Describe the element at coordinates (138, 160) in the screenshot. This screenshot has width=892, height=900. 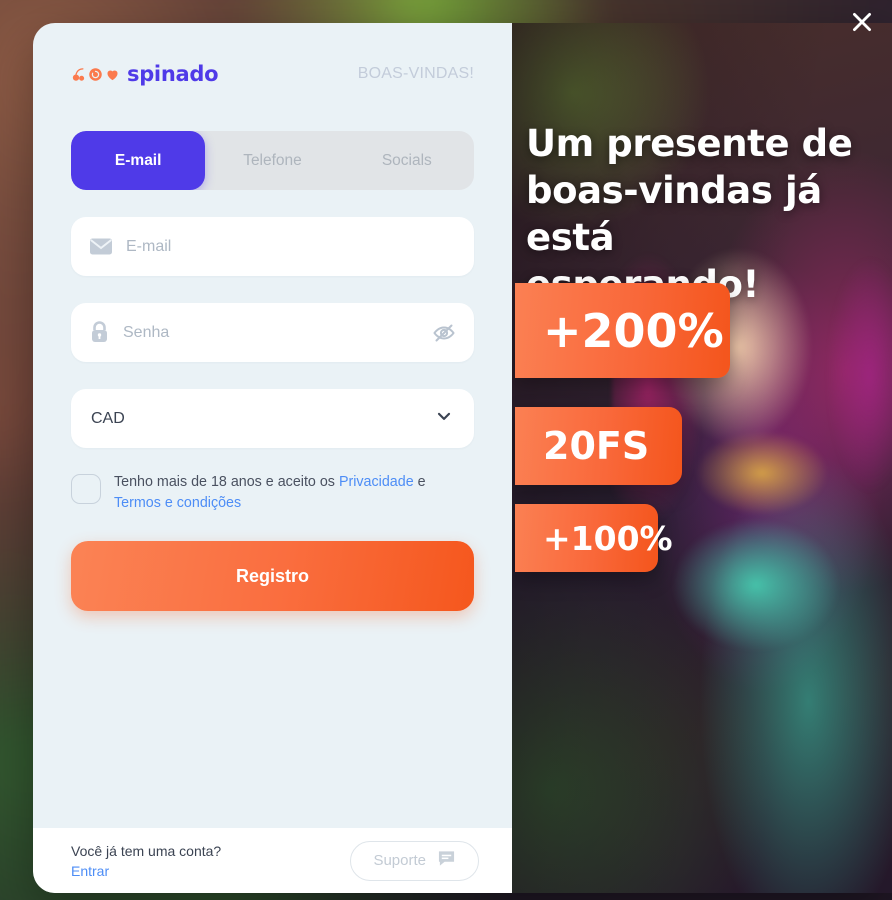
I see `tab-email: E-mail` at that location.